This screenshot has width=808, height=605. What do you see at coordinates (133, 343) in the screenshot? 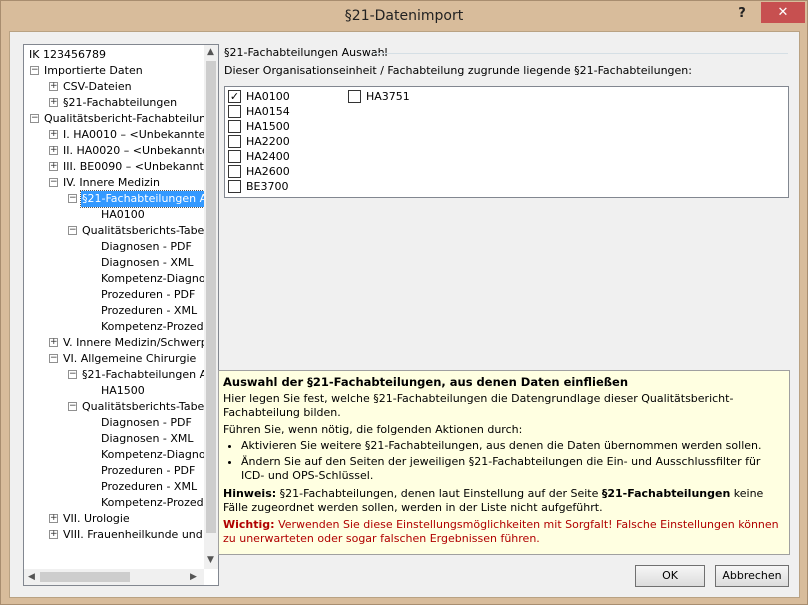
I see `tree-node: V. Innere Medizin/Schwerp` at bounding box center [133, 343].